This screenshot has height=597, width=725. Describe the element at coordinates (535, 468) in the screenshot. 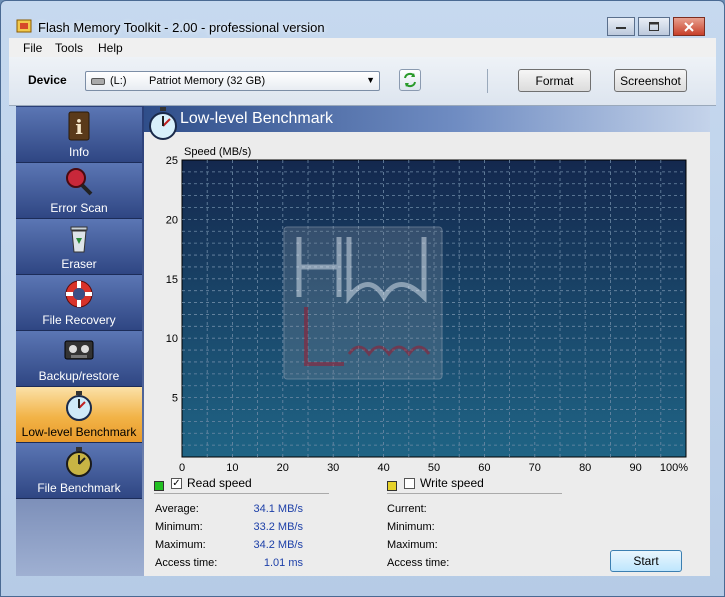

I see `x-tick-label: 70` at that location.